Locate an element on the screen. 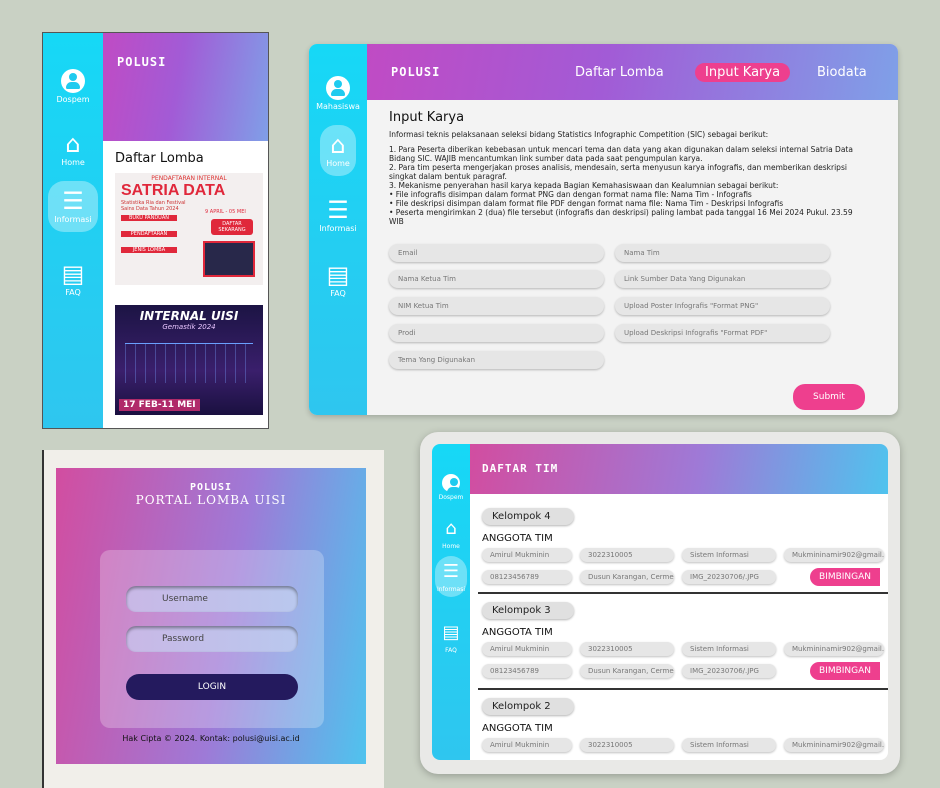 This screenshot has height=788, width=940. section-title: Daftar Lomba is located at coordinates (159, 158).